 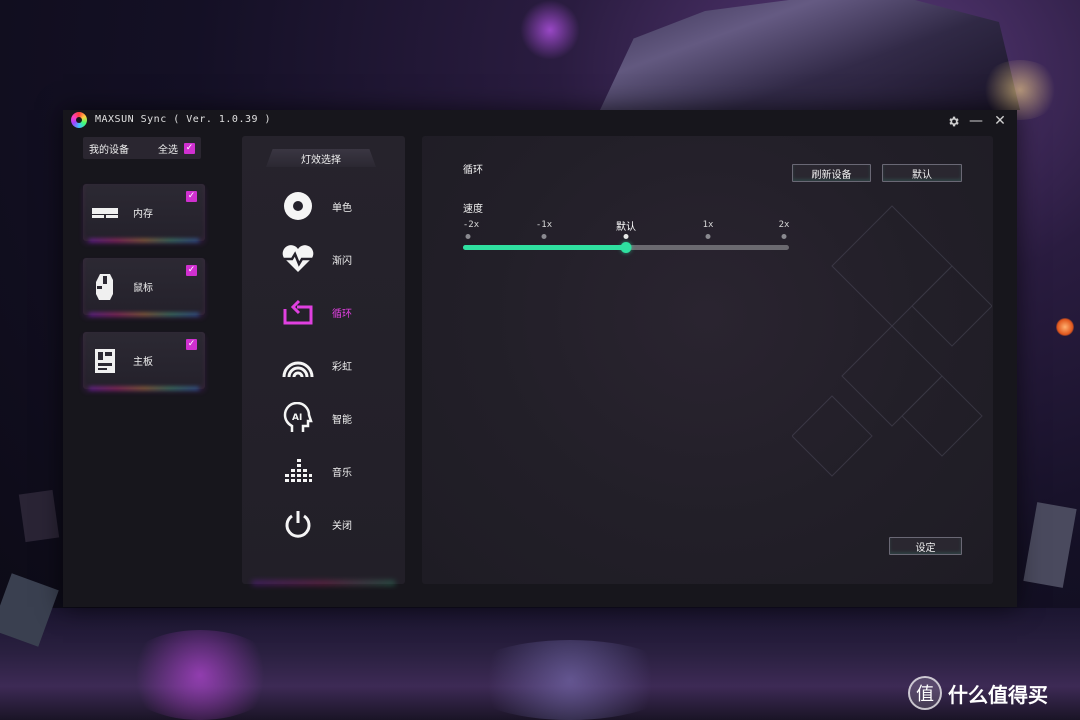 What do you see at coordinates (109, 150) in the screenshot?
I see `my-devices-label: 我的设备` at bounding box center [109, 150].